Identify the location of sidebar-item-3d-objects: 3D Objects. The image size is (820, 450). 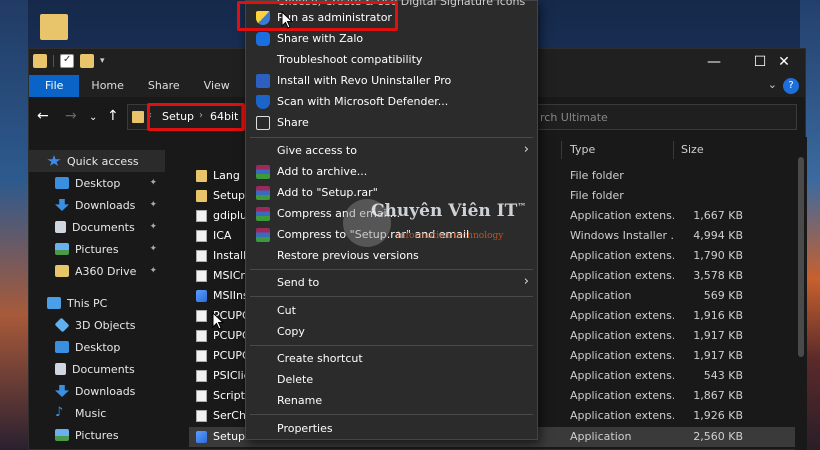
(97, 325).